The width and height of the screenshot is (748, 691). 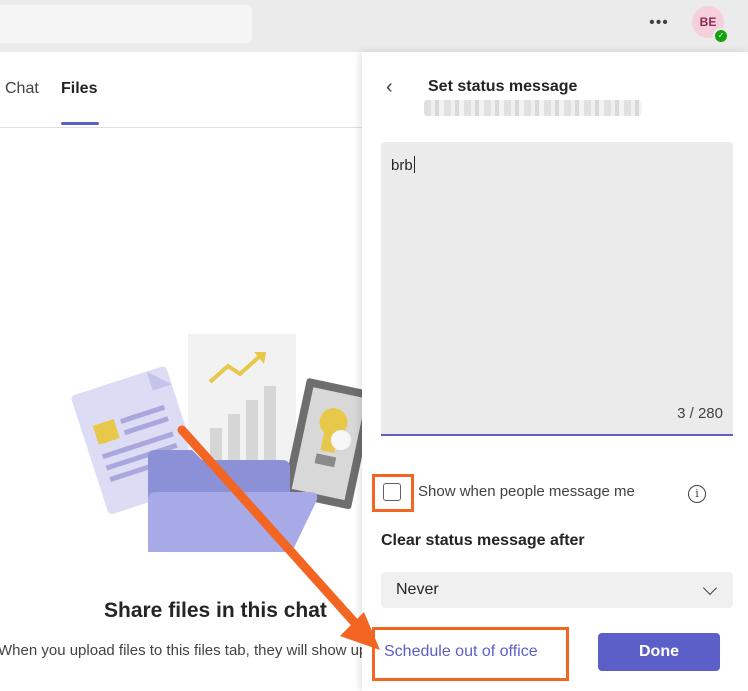 I want to click on share-files-illustration-icon, so click(x=220, y=443).